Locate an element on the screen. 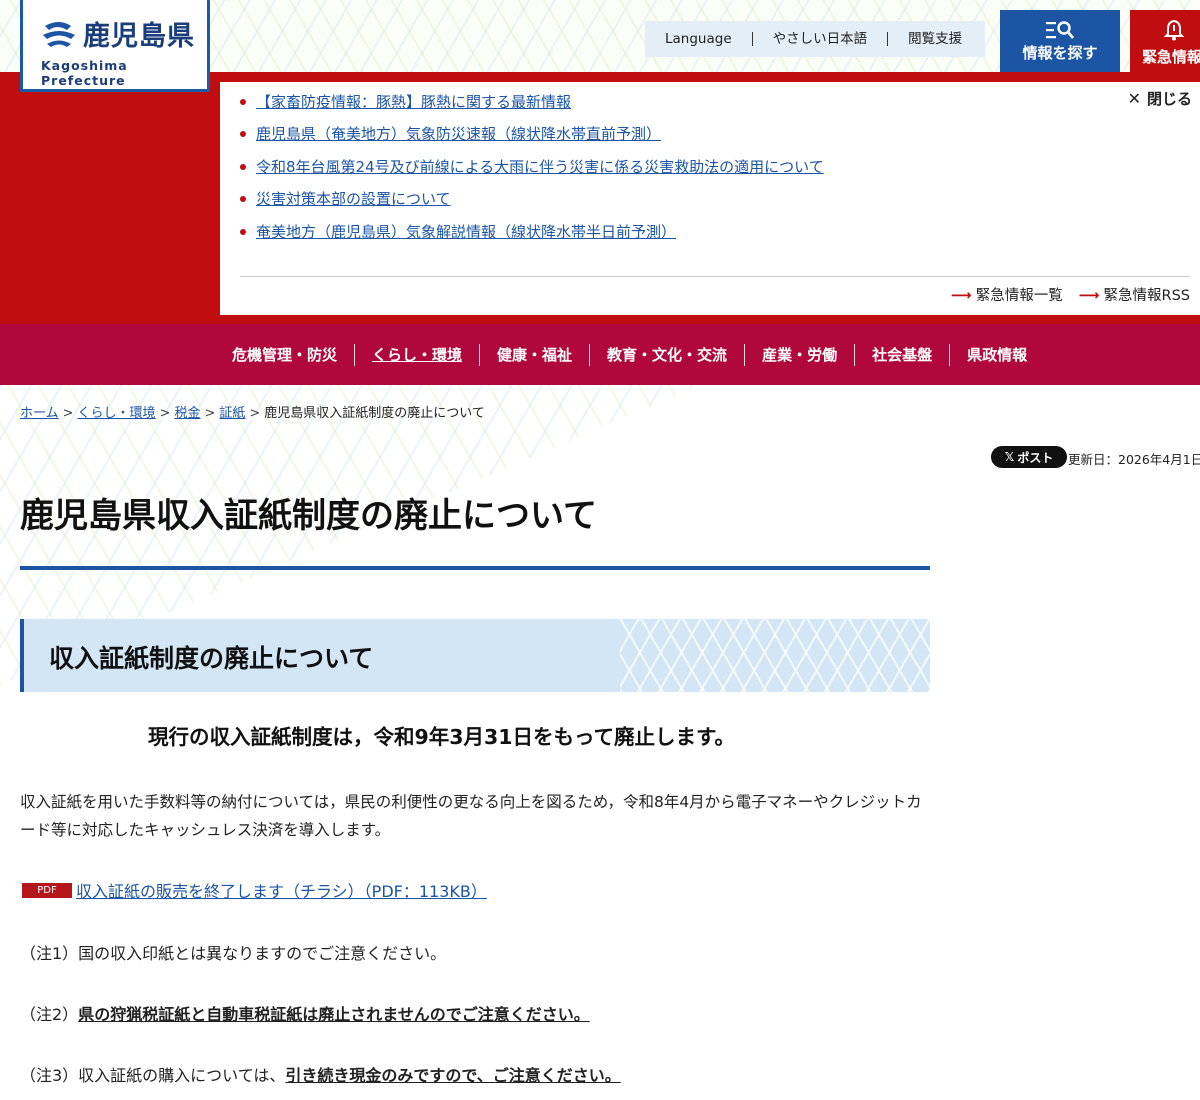  bell-icon is located at coordinates (1174, 30).